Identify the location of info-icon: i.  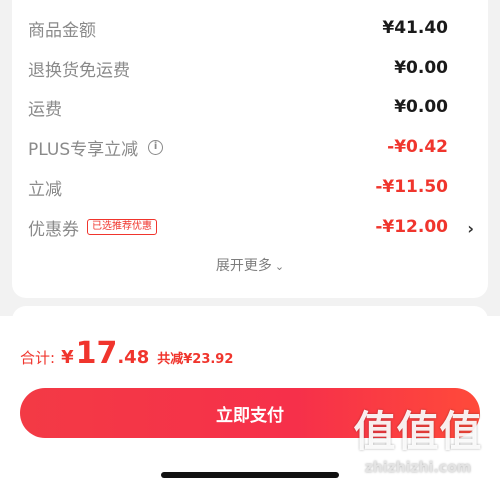
(156, 147).